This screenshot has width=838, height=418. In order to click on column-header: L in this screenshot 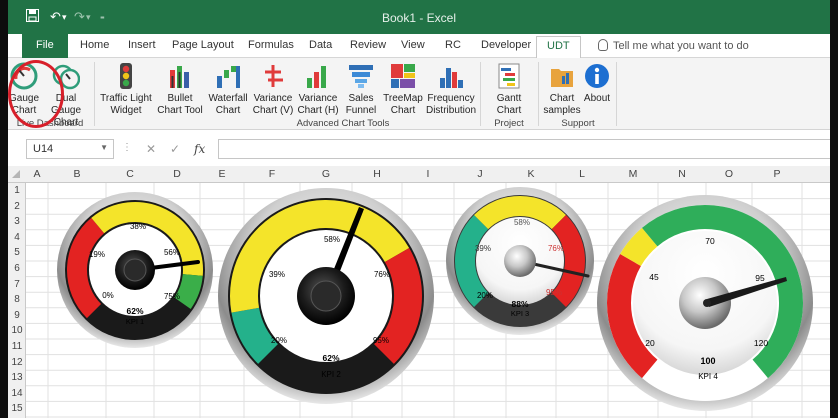, I will do `click(582, 174)`.